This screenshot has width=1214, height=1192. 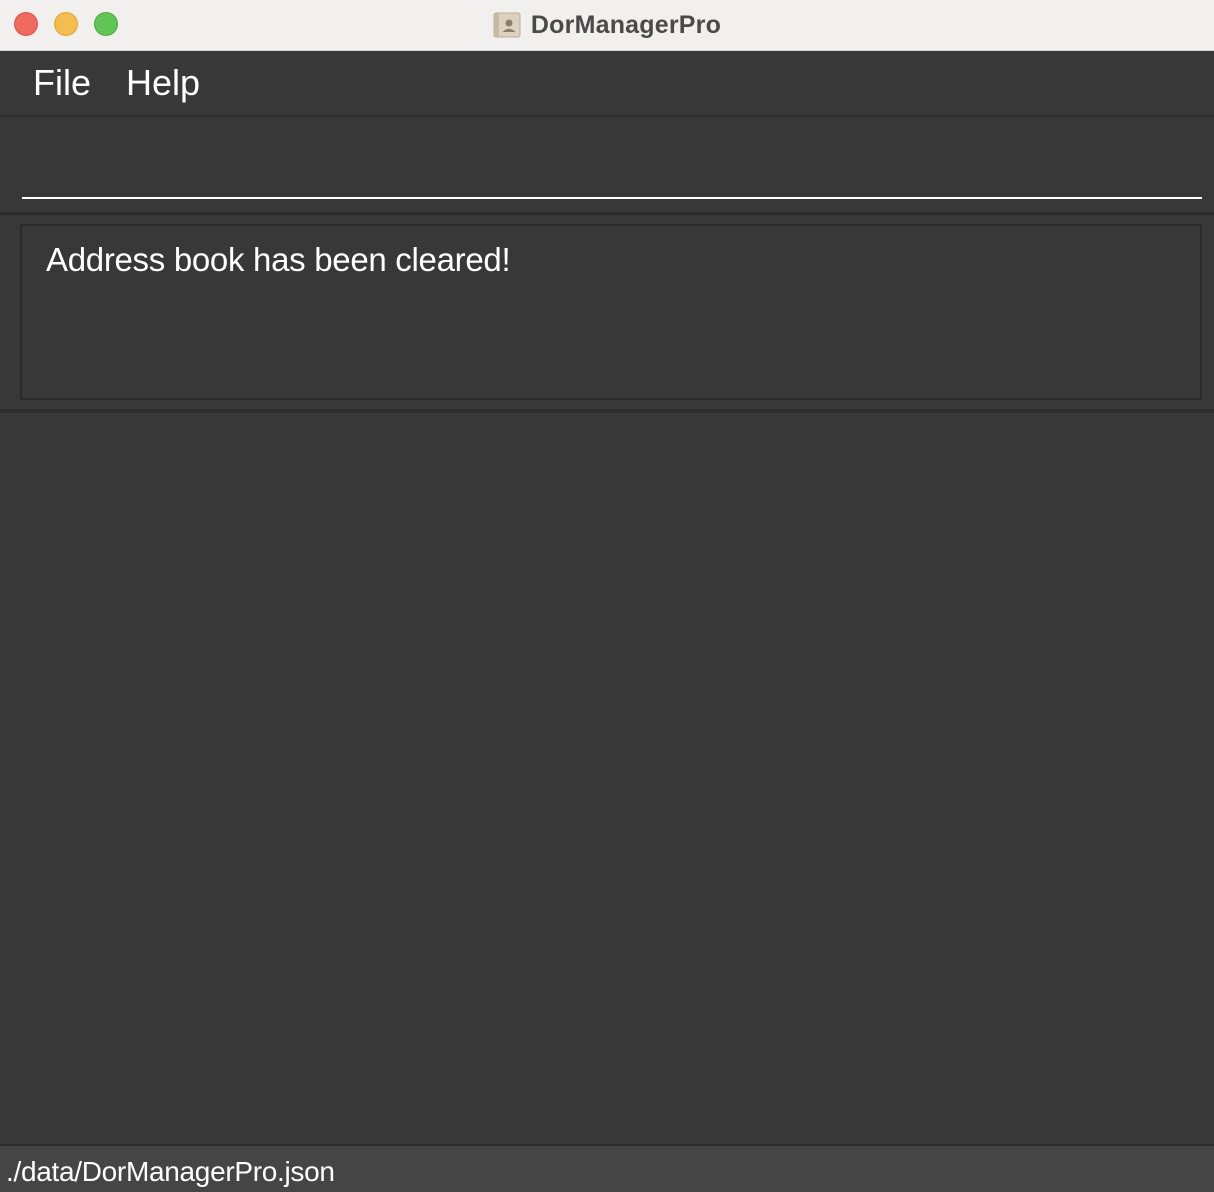 What do you see at coordinates (612, 158) in the screenshot?
I see `command-input` at bounding box center [612, 158].